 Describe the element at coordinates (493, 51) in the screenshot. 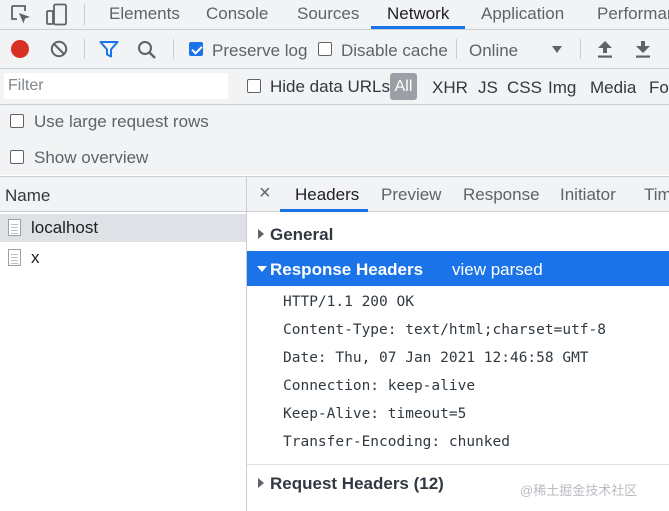

I see `throttling-select: Online` at that location.